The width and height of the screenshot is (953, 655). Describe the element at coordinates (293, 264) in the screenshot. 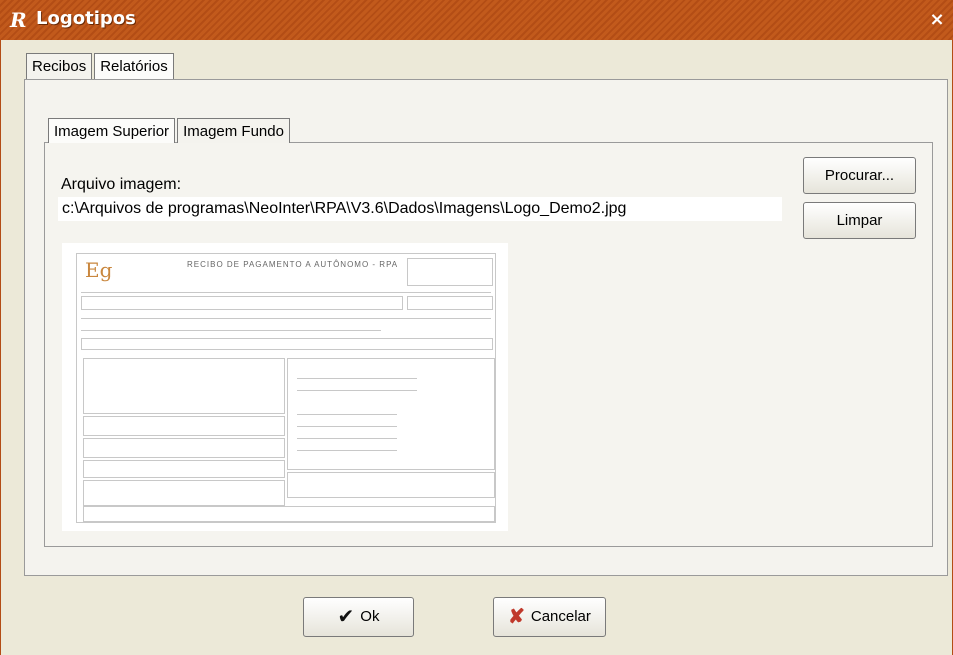

I see `preview-heading: RECIBO DE PAGAMENTO A AUTÔNOMO - RPA` at that location.